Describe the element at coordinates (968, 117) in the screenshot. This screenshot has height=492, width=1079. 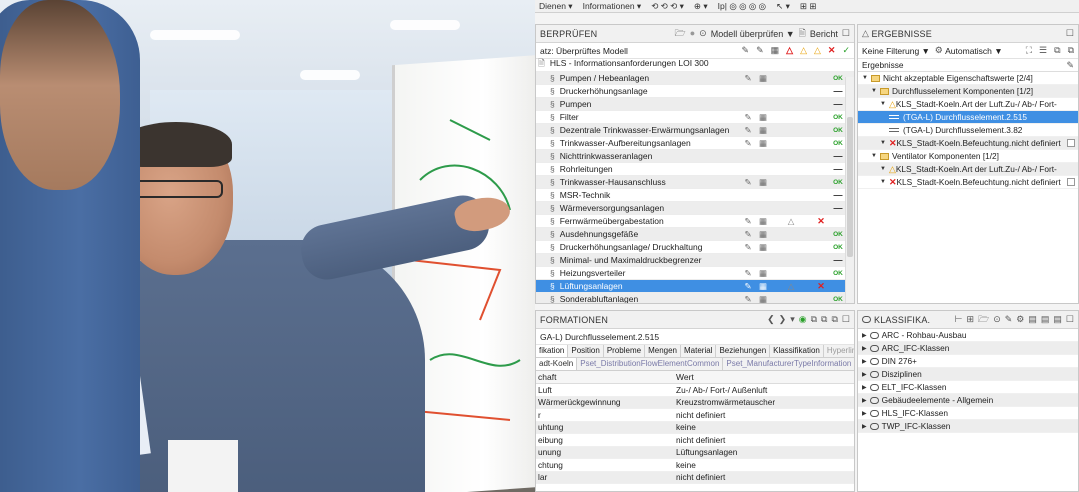
I see `result-tree-item: (TGA-L) Durchflusselement.2.515` at that location.